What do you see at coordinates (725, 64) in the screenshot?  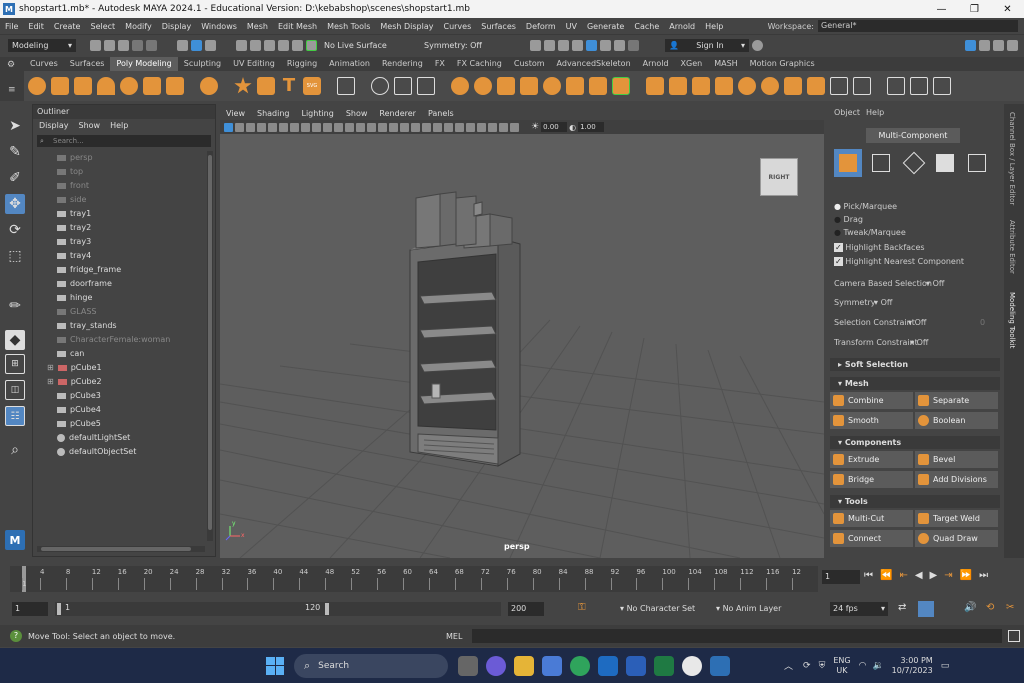 I see `shelf-tab-mash: MASH` at bounding box center [725, 64].